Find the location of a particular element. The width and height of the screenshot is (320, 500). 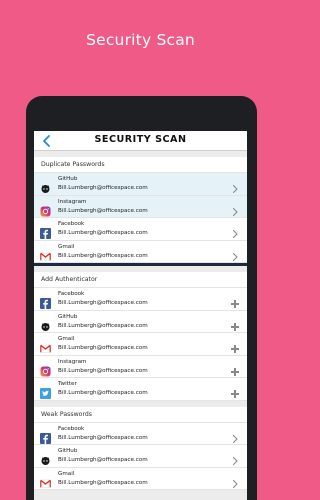

section-title: Add Authenticator is located at coordinates (140, 280).